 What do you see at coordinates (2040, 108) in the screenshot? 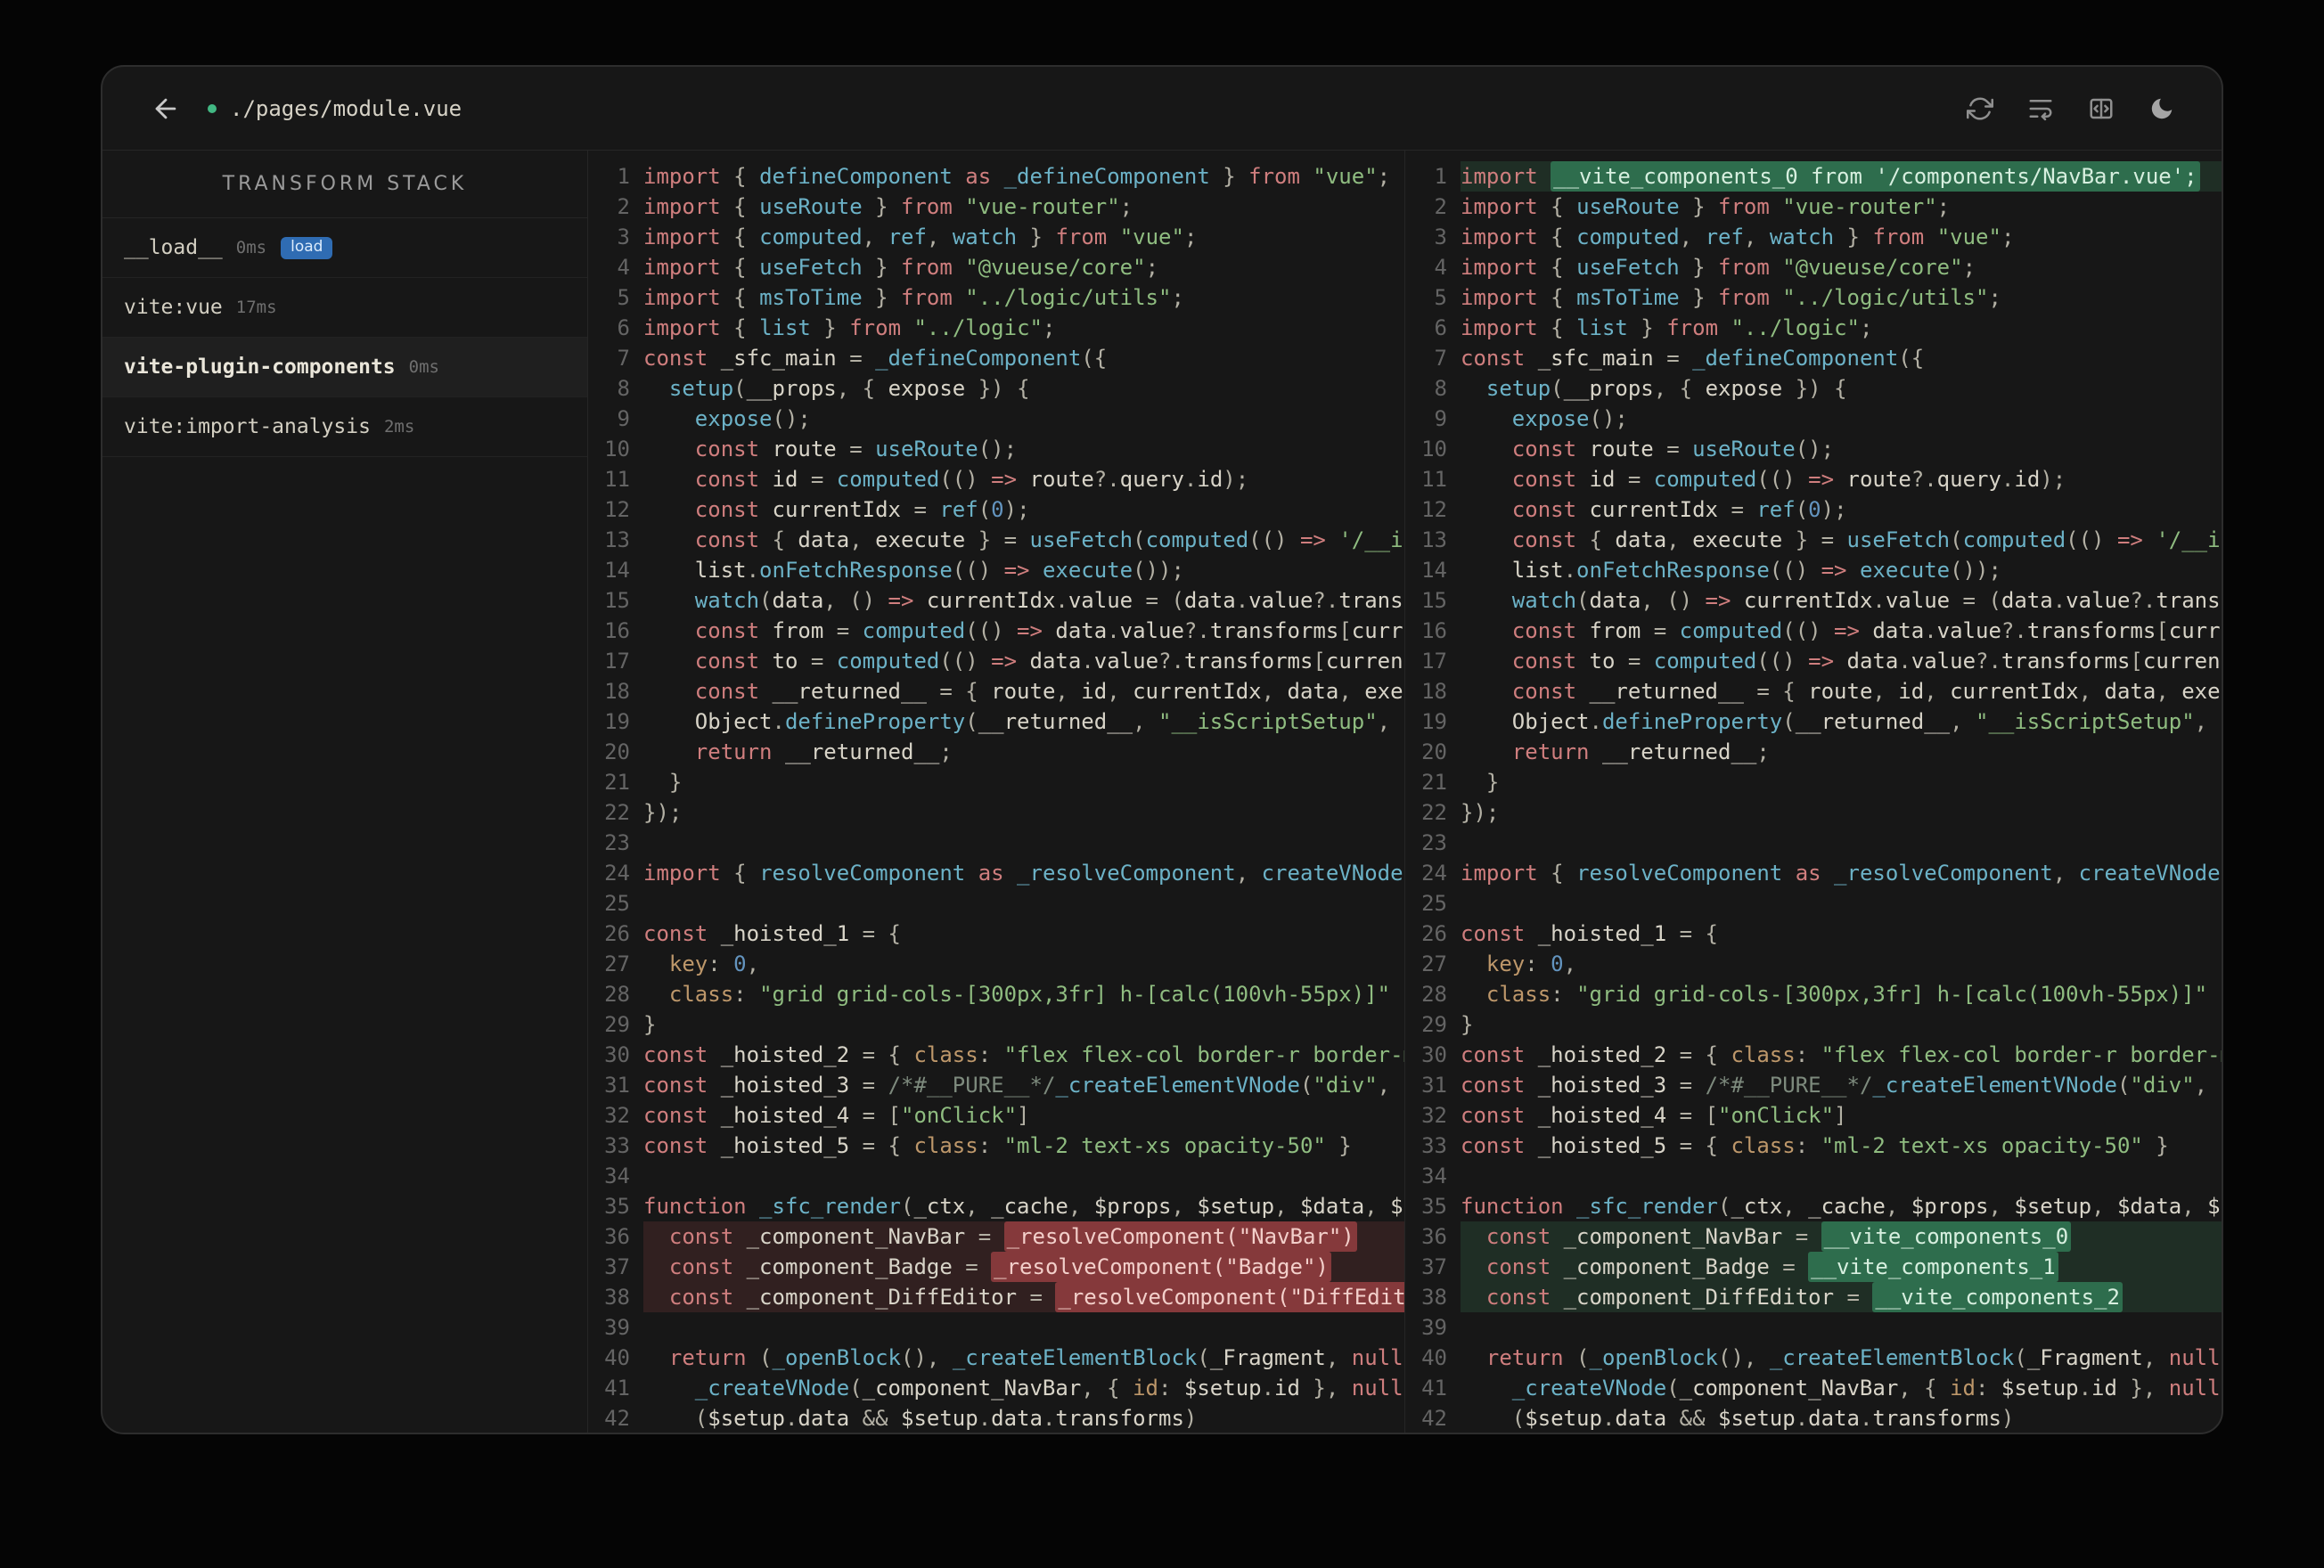
I see `text-wrap-icon` at bounding box center [2040, 108].